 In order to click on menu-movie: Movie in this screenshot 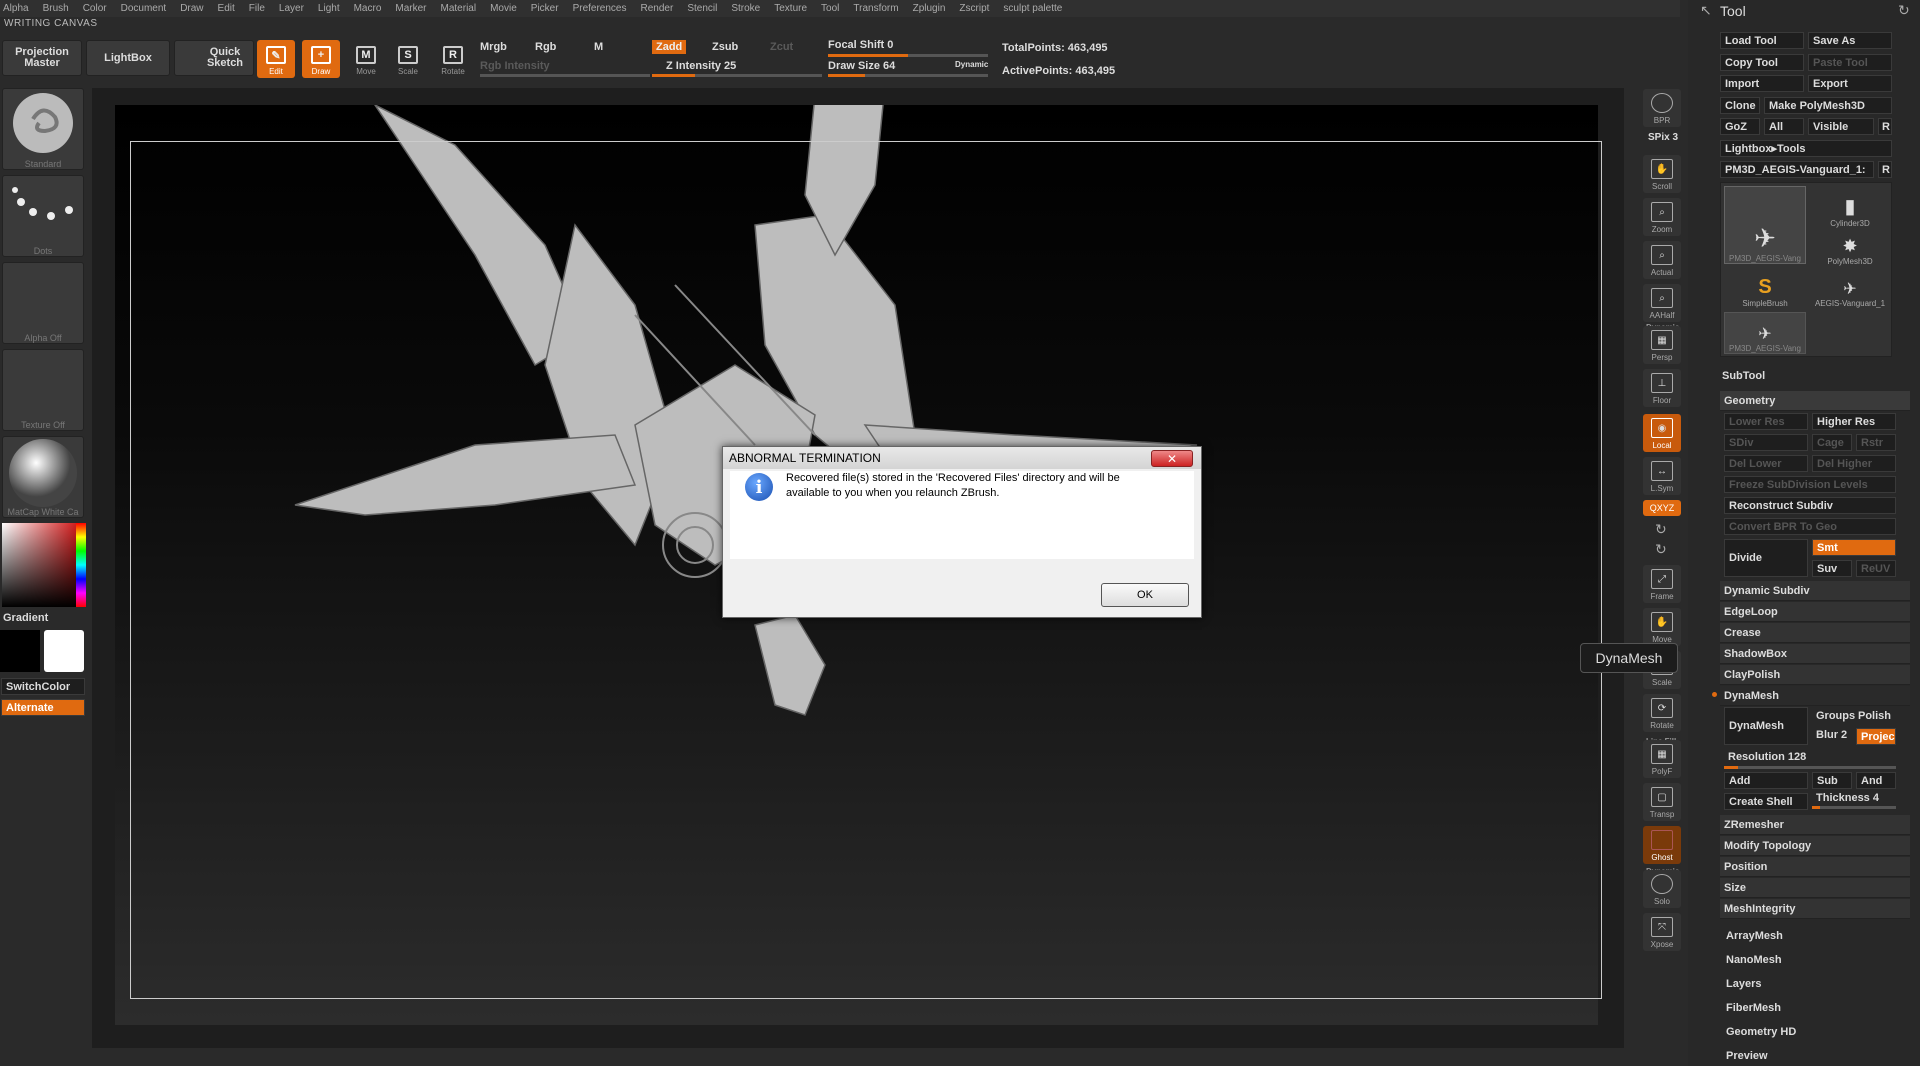, I will do `click(503, 8)`.